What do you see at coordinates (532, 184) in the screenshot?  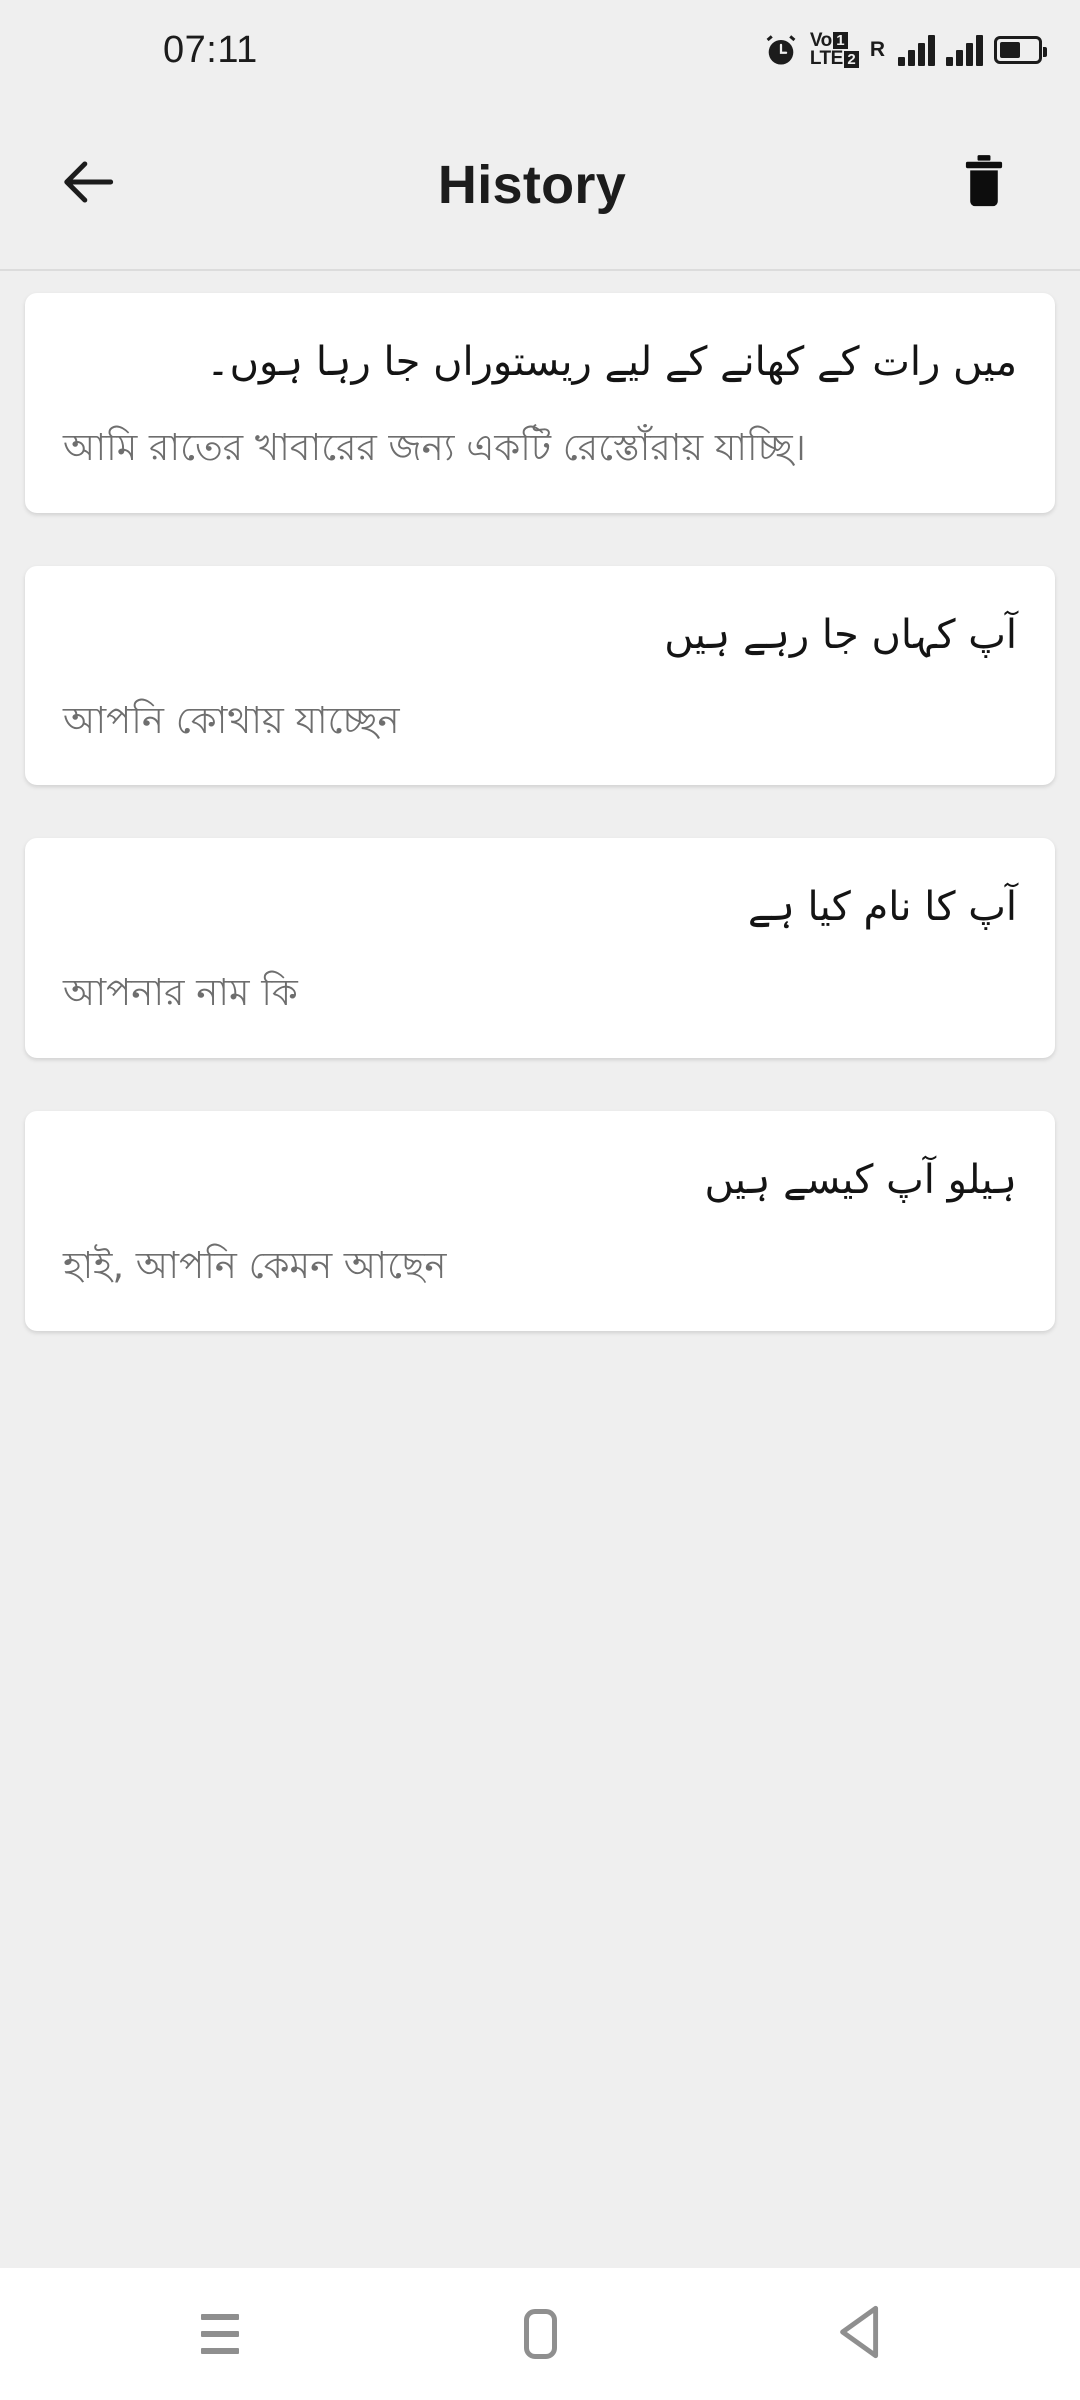 I see `page-title: History` at bounding box center [532, 184].